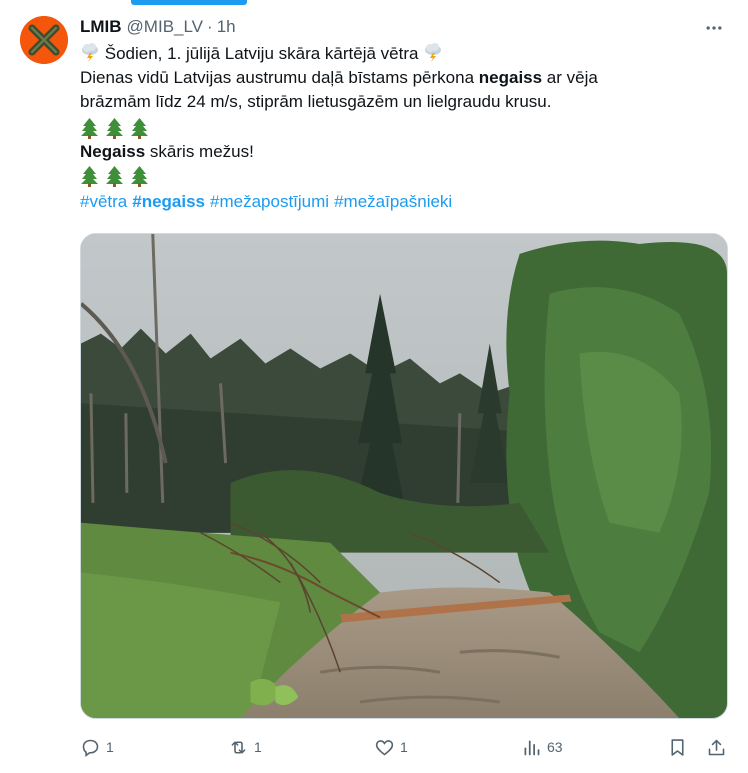 The image size is (748, 773). I want to click on retweet-button: 1, so click(245, 747).